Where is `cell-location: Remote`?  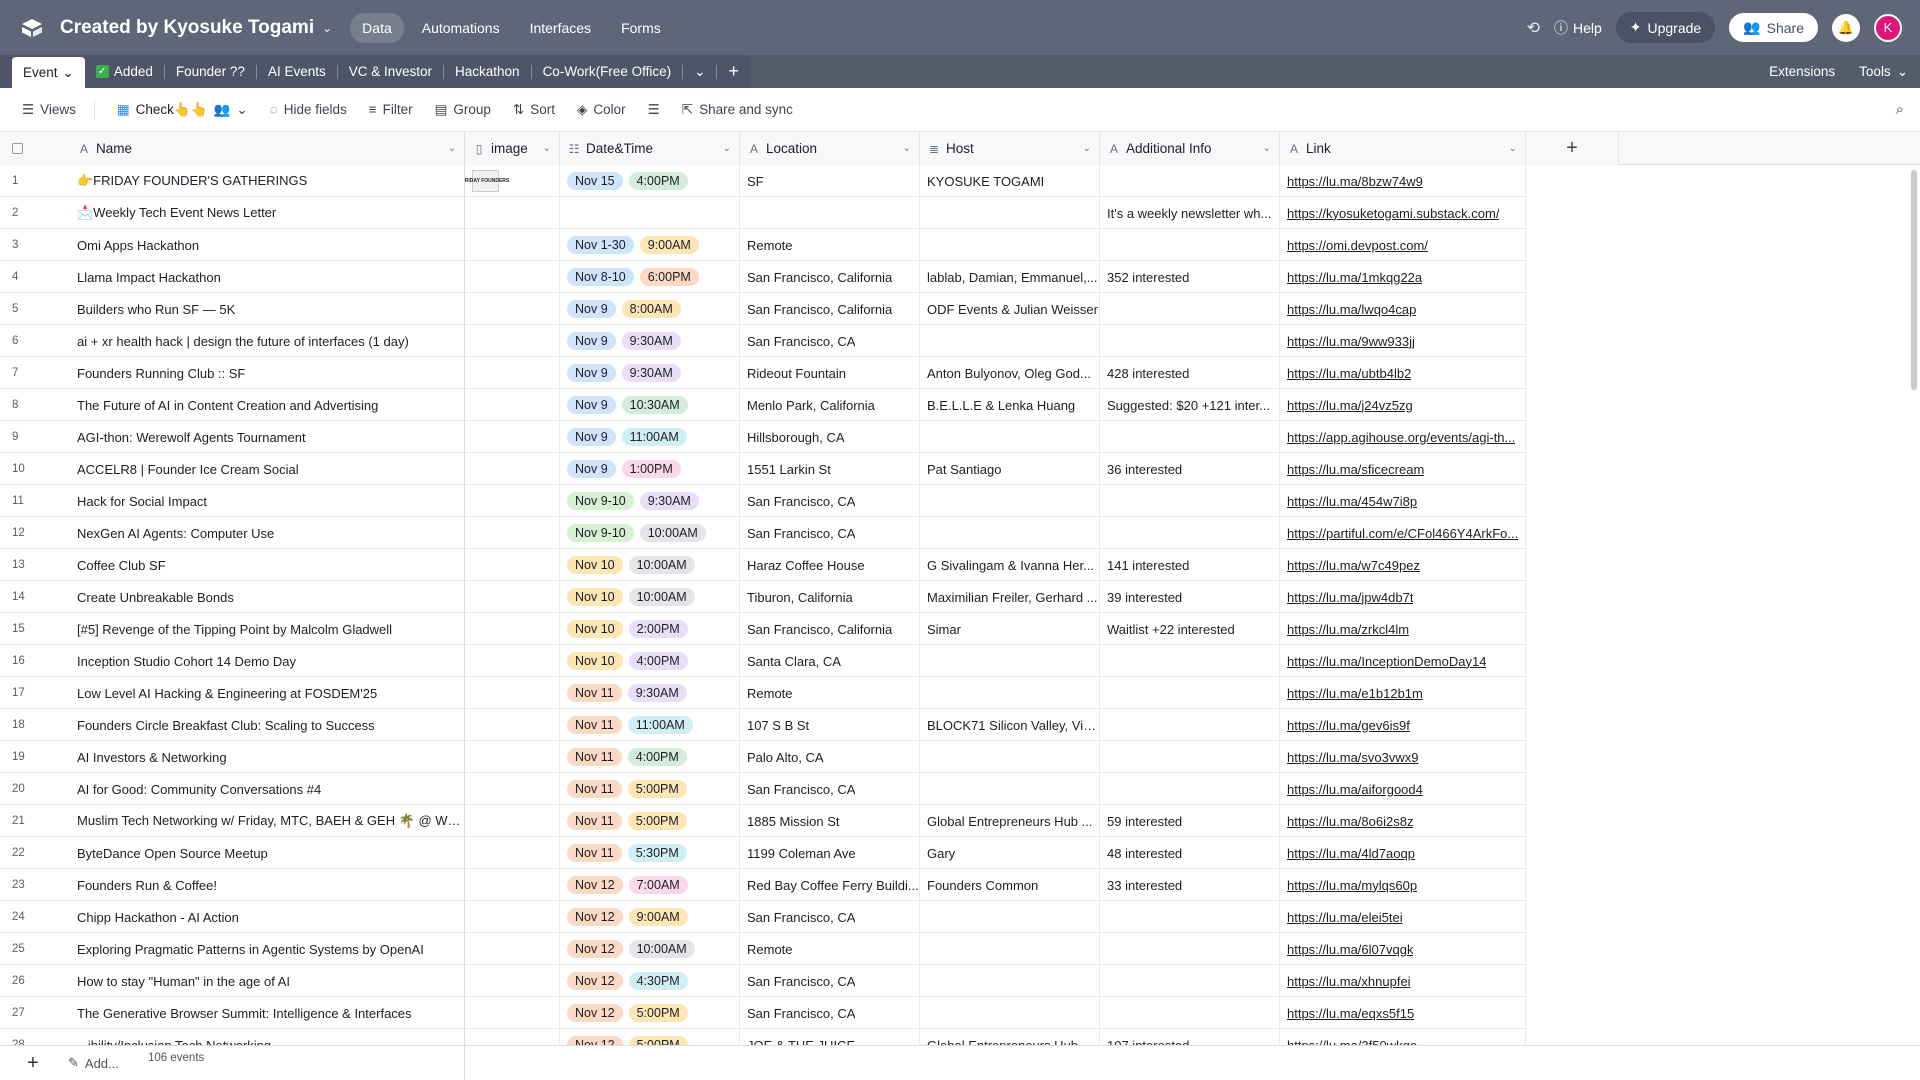 cell-location: Remote is located at coordinates (830, 245).